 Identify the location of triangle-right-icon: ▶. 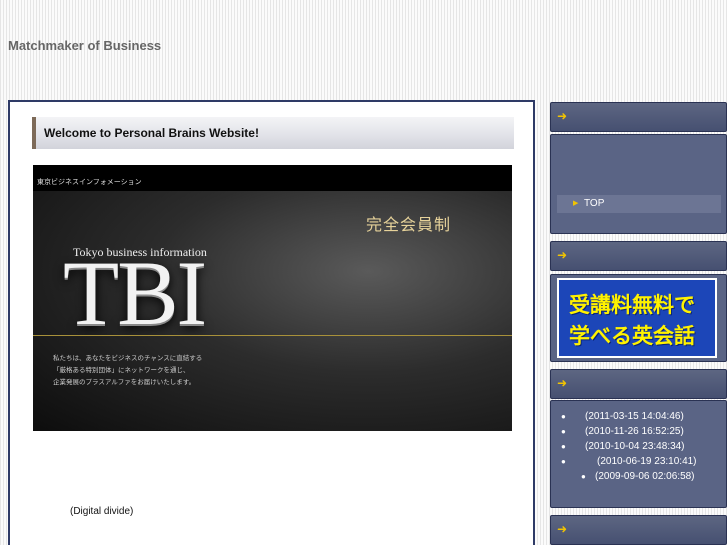
(576, 203).